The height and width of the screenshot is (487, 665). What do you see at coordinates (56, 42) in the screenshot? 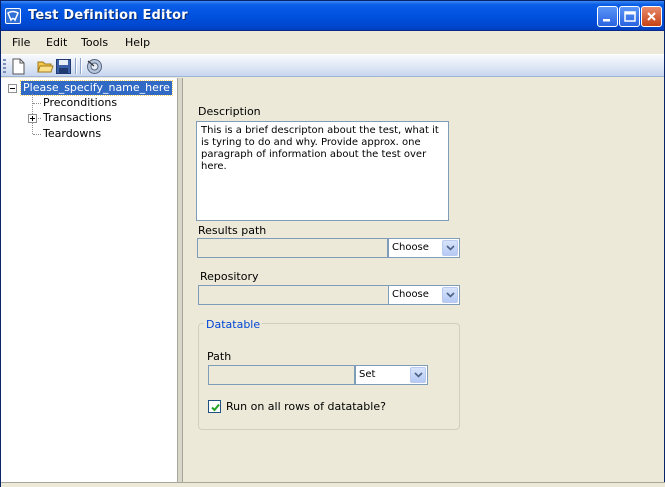
I see `menu-edit: Edit` at bounding box center [56, 42].